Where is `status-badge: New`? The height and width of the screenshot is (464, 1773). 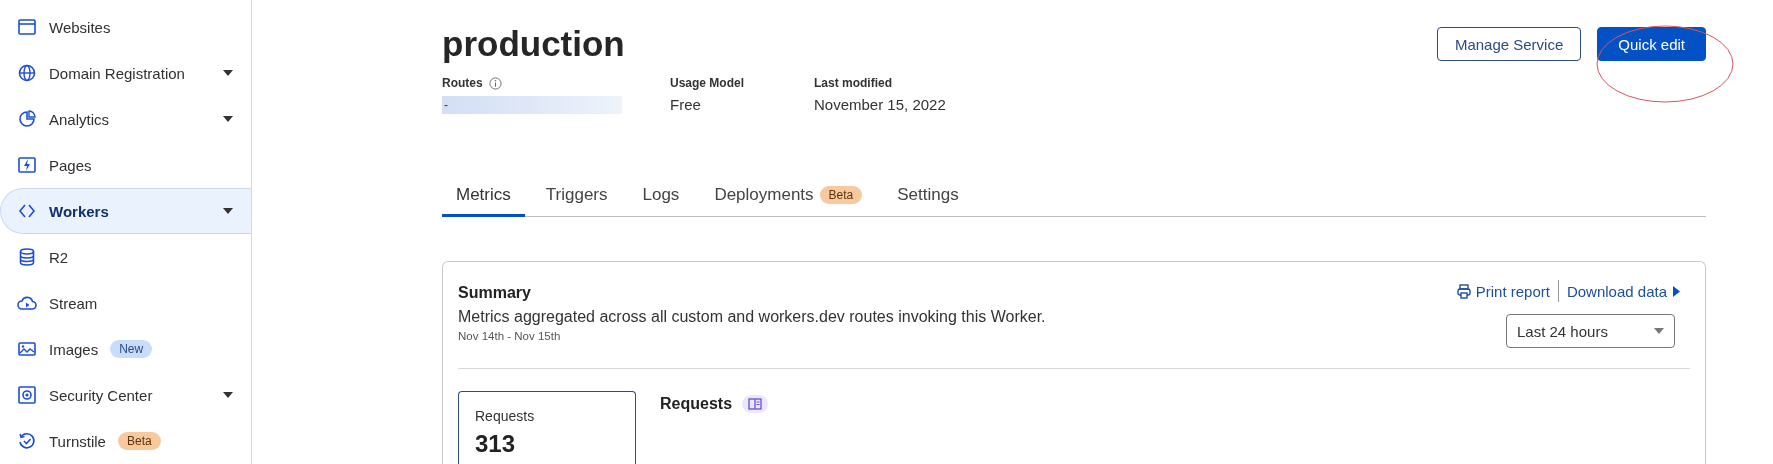
status-badge: New is located at coordinates (131, 349).